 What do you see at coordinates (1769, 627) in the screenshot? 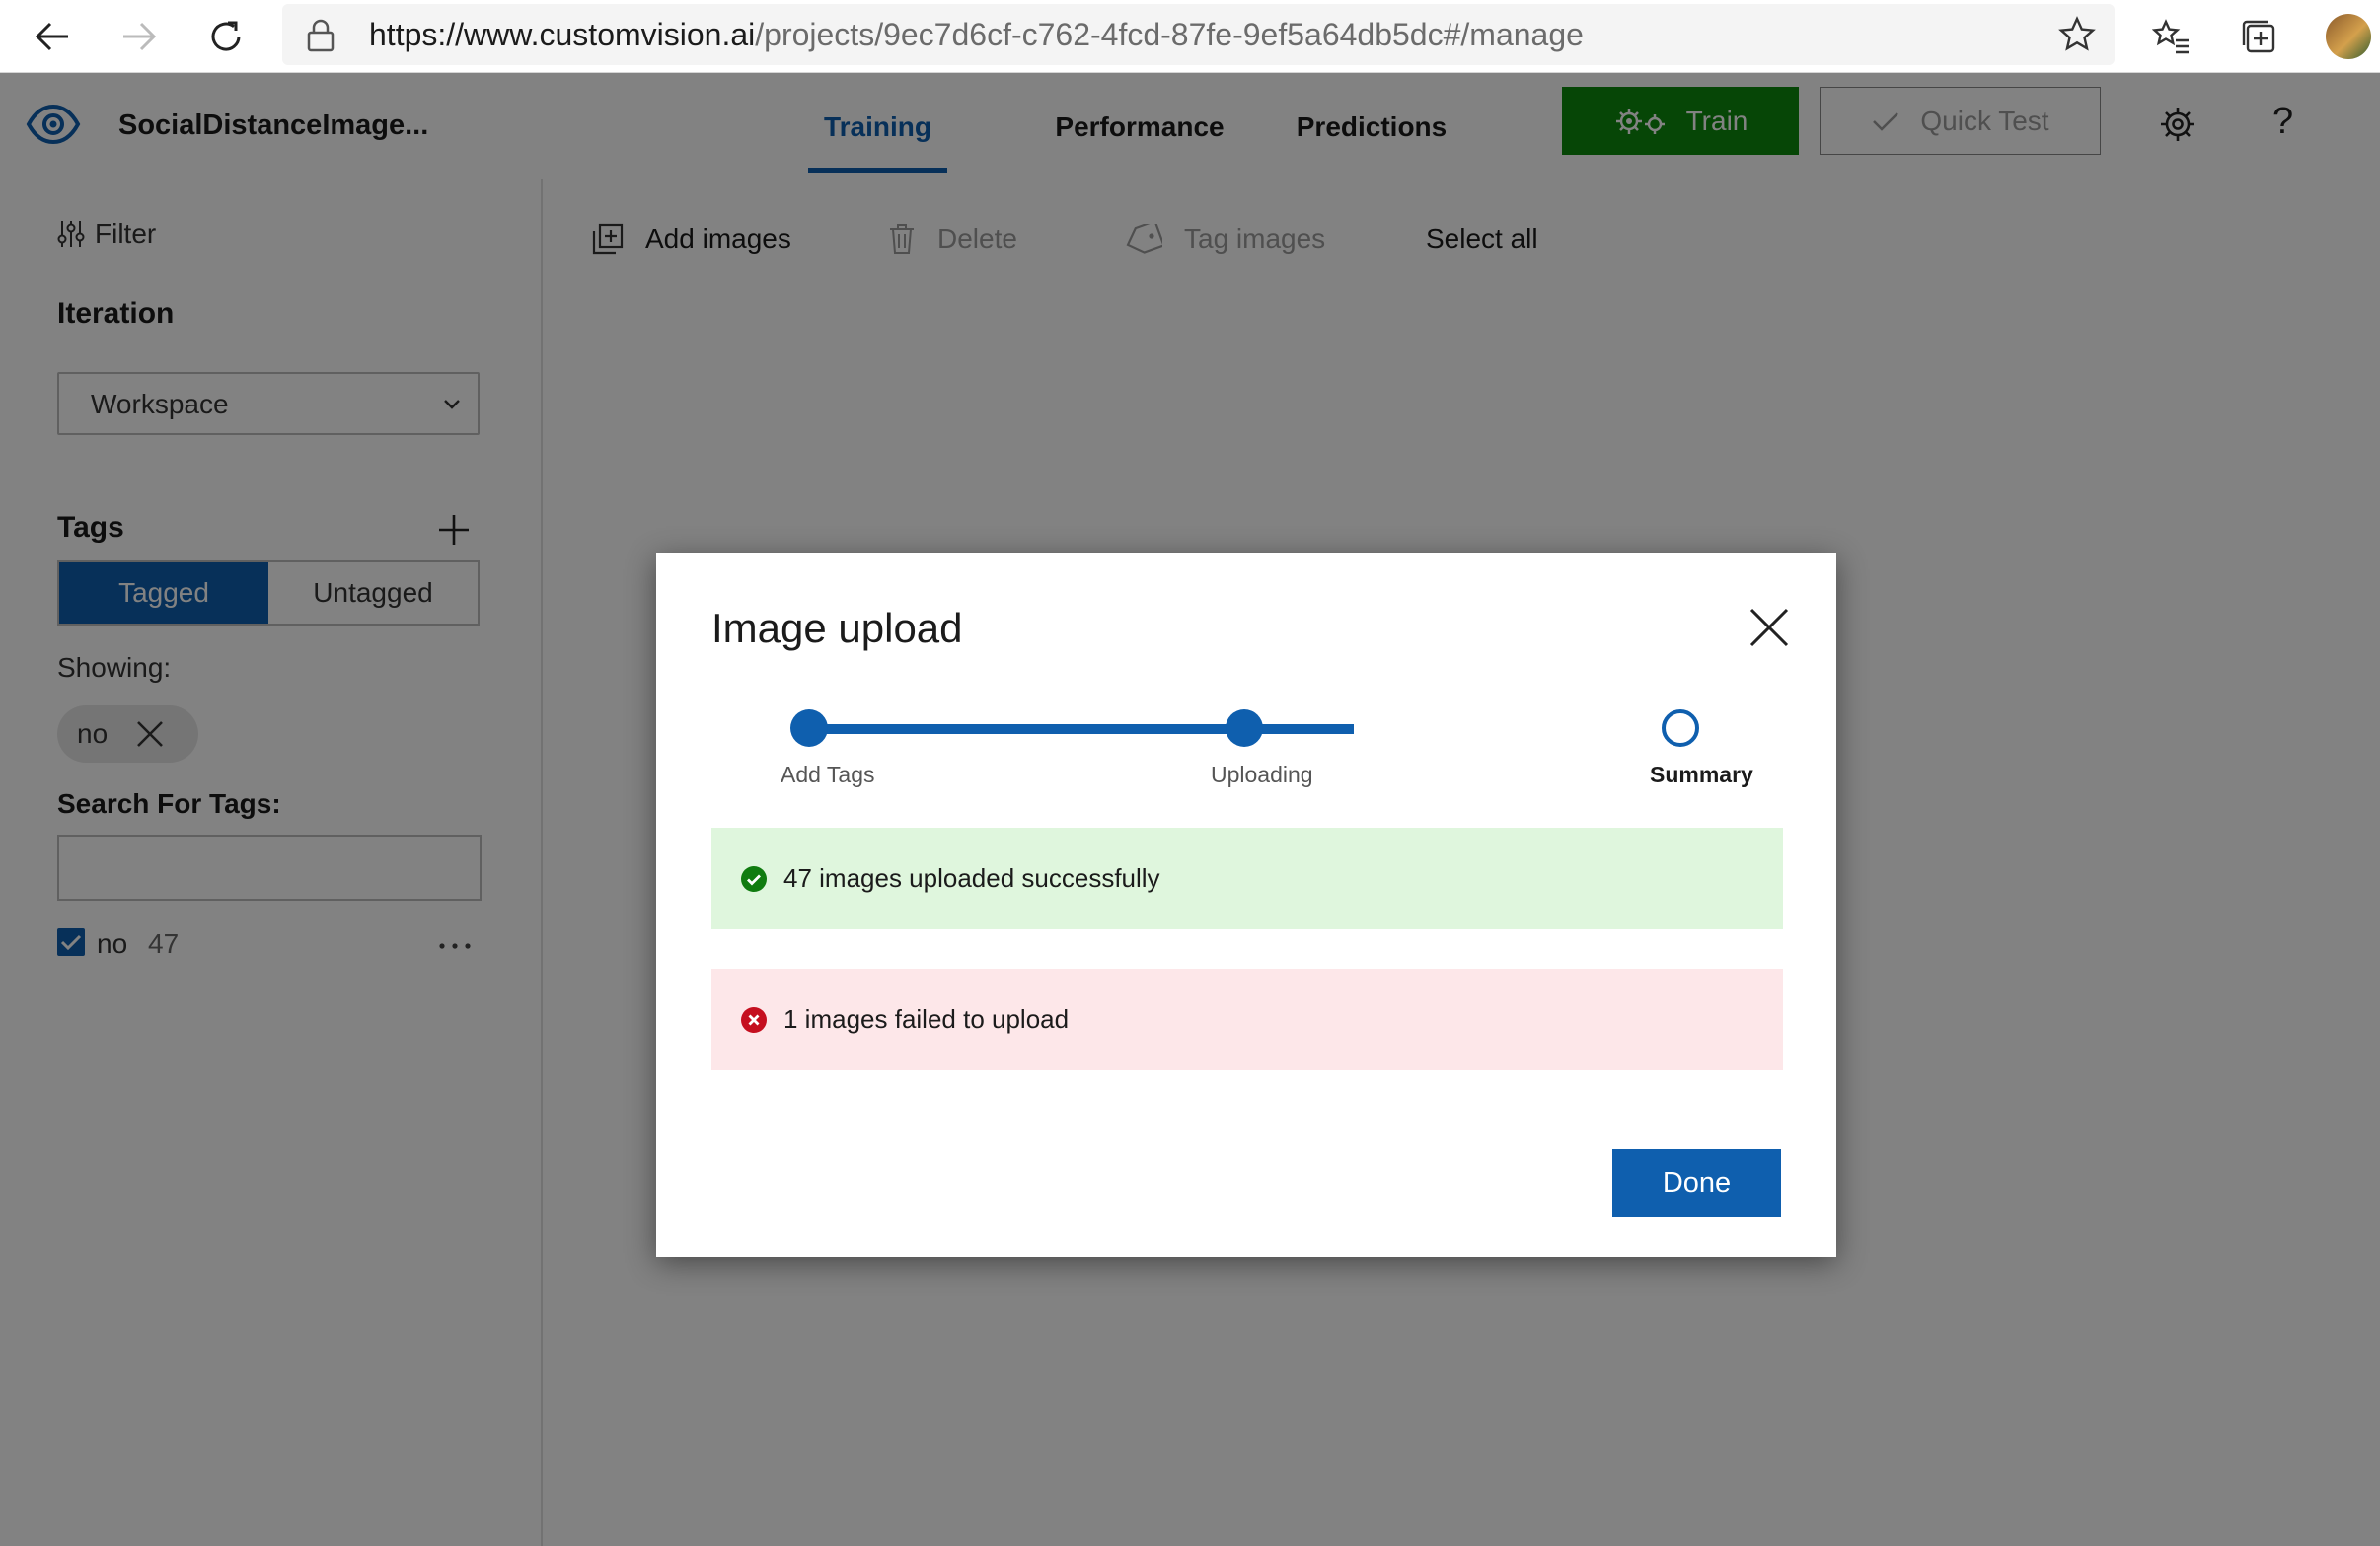
I see `close-icon` at bounding box center [1769, 627].